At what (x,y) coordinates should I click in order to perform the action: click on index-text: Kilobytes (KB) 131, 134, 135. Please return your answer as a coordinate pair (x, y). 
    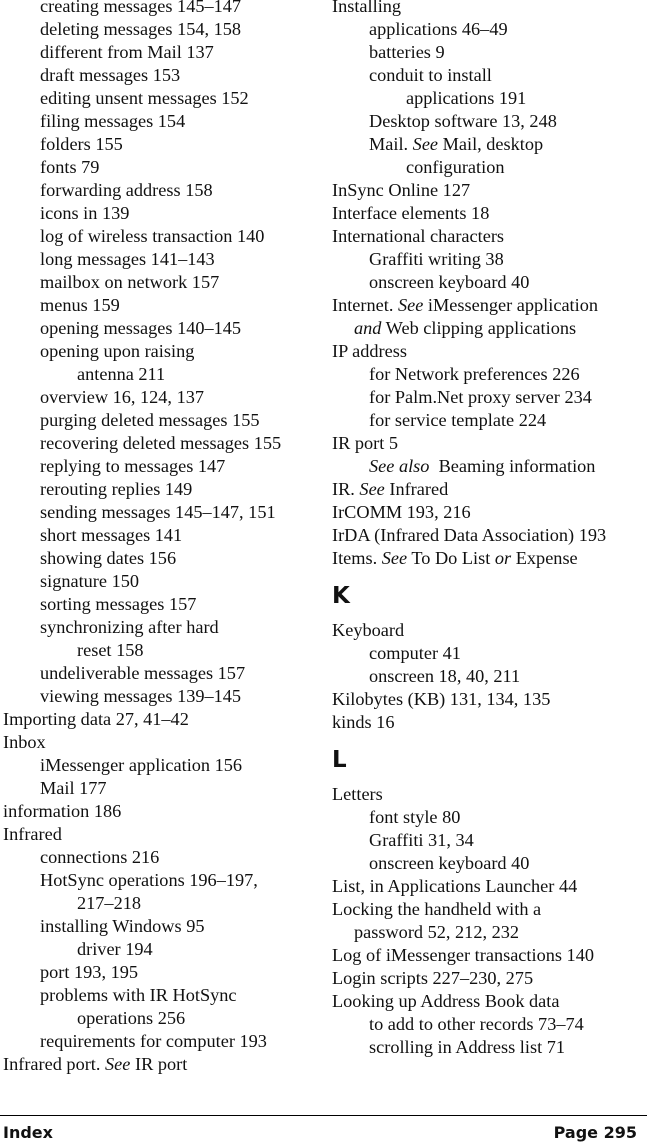
    Looking at the image, I should click on (441, 699).